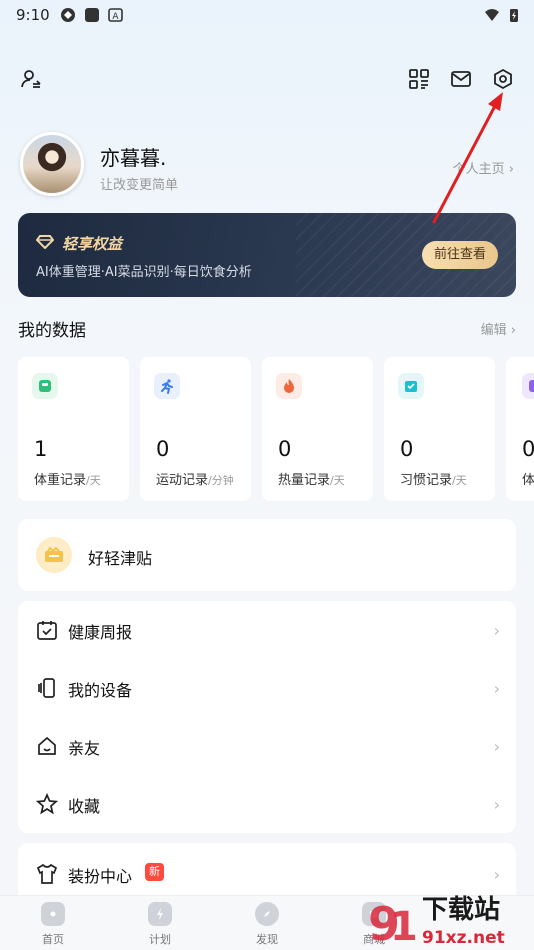  I want to click on menu-item-favorites: 收藏 ›, so click(267, 804).